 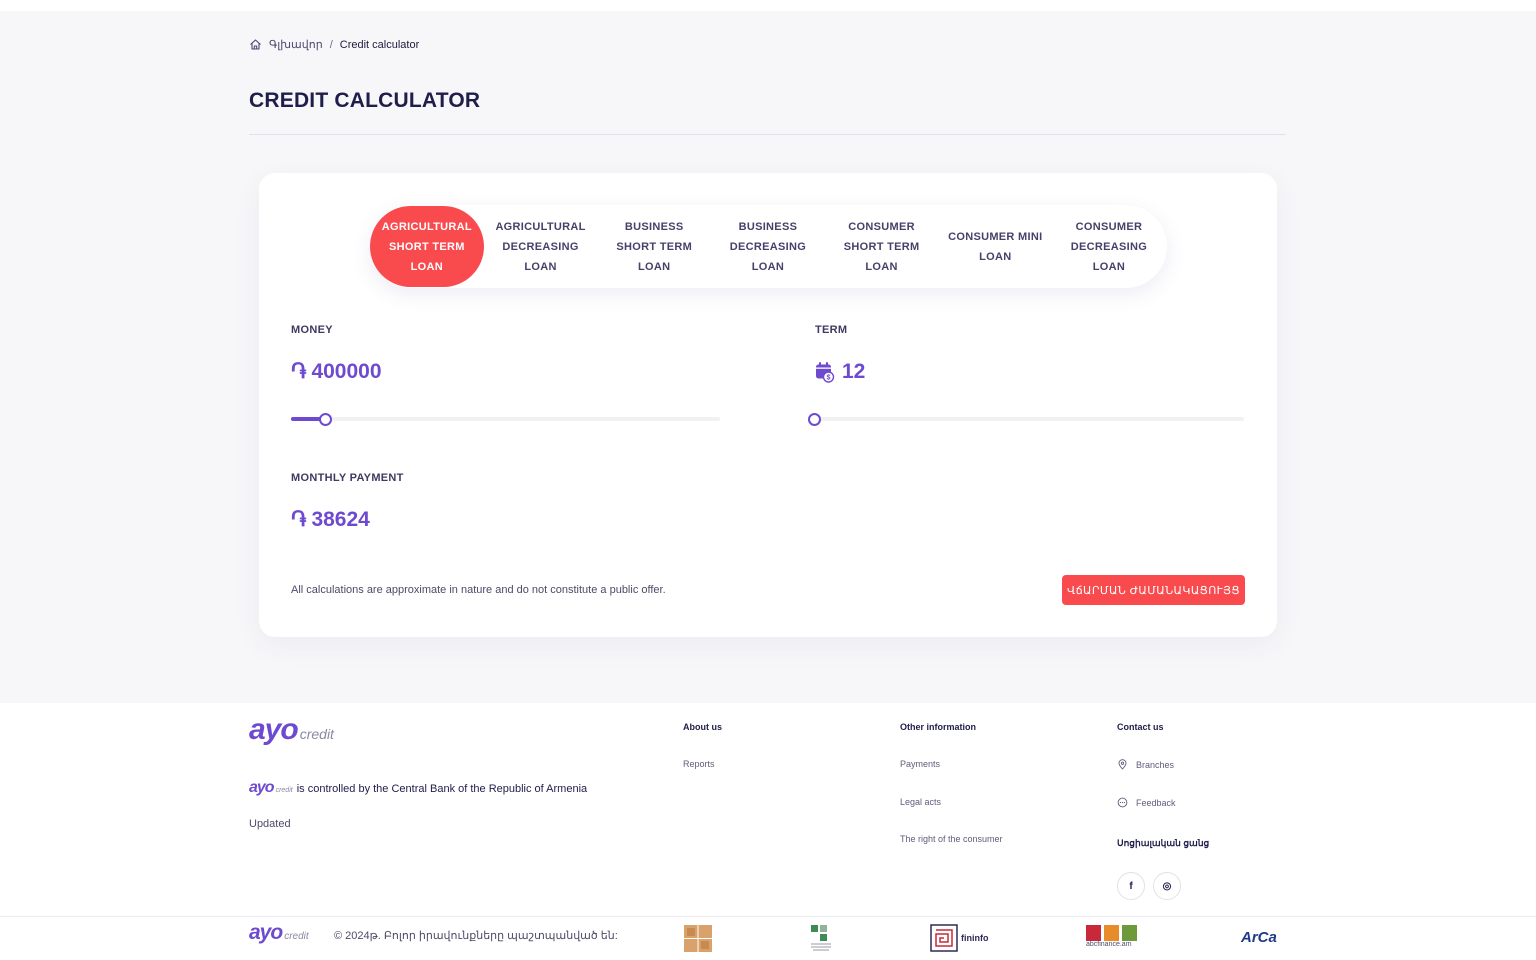 What do you see at coordinates (699, 764) in the screenshot?
I see `footer-link-reports: Reports` at bounding box center [699, 764].